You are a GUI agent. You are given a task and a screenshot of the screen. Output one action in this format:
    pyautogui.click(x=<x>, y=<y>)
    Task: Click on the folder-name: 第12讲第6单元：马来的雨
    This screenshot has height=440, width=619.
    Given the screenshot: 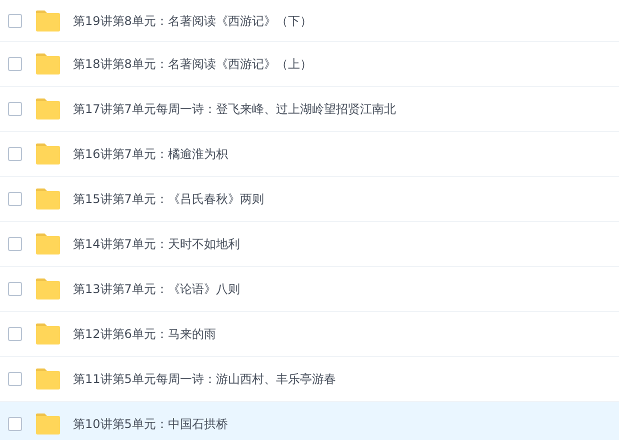 What is the action you would take?
    pyautogui.click(x=144, y=334)
    